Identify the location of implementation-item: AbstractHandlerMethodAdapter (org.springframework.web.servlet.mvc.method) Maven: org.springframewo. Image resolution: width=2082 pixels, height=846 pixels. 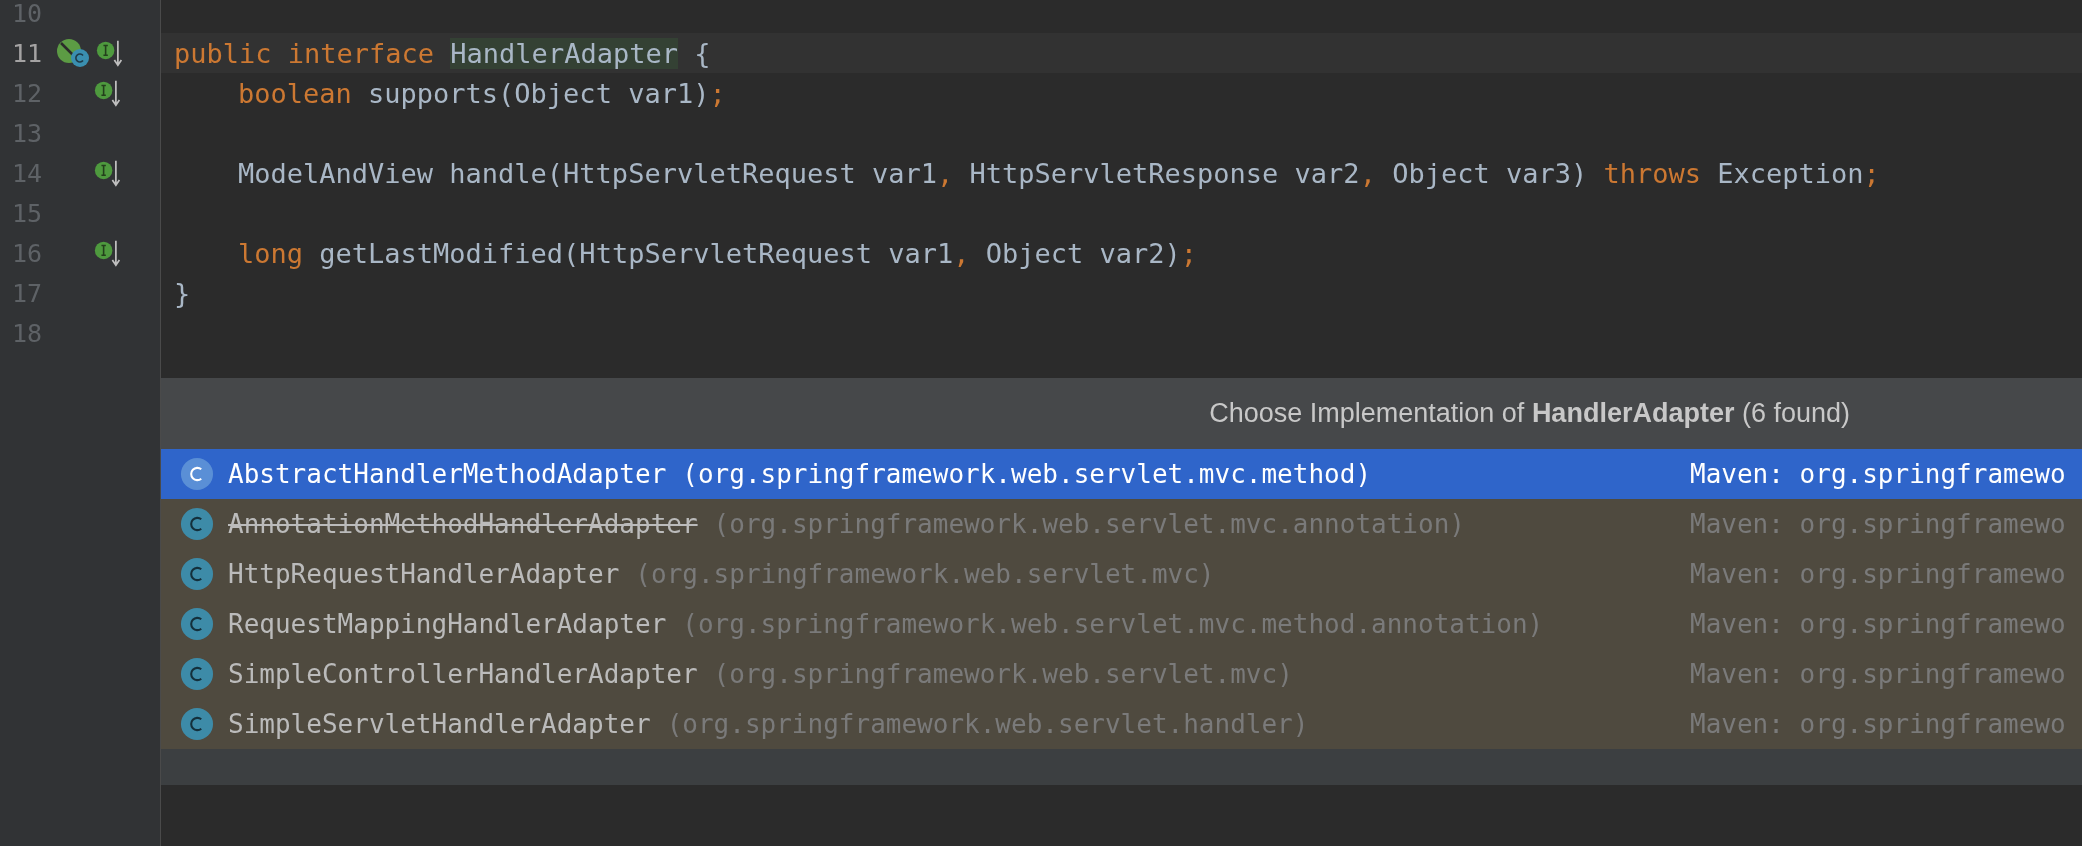
(1121, 474).